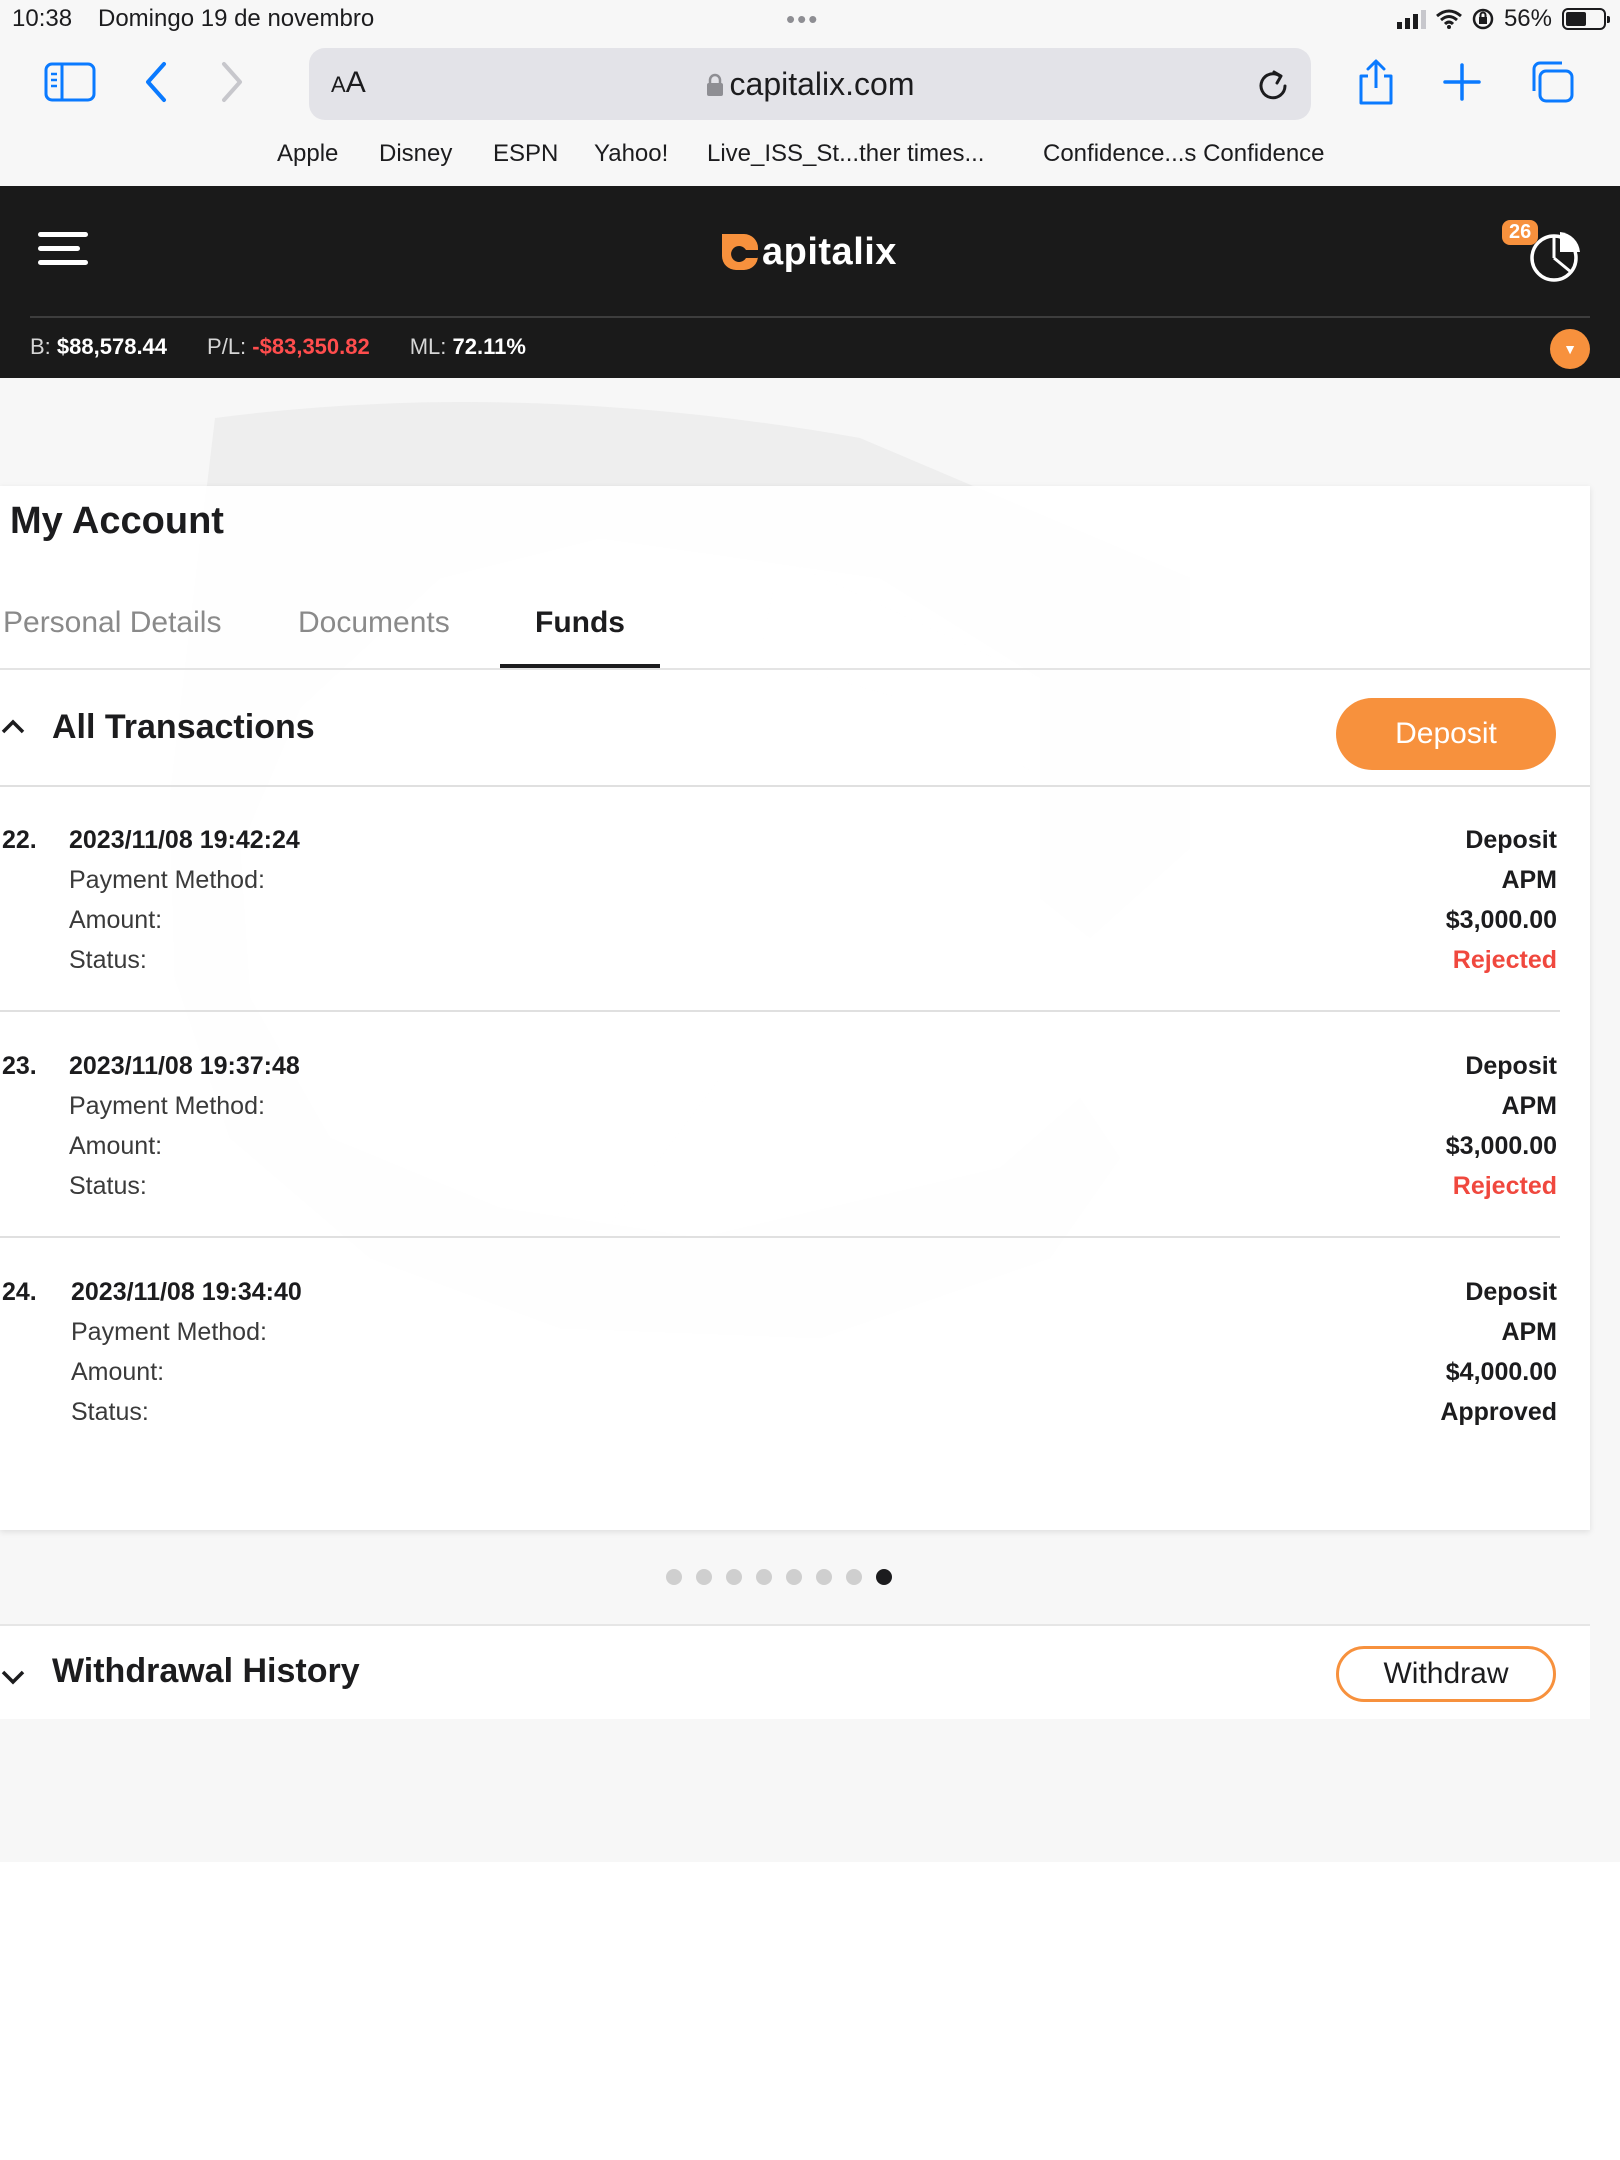 Image resolution: width=1620 pixels, height=2160 pixels. Describe the element at coordinates (829, 251) in the screenshot. I see `logo-text: apitalix` at that location.